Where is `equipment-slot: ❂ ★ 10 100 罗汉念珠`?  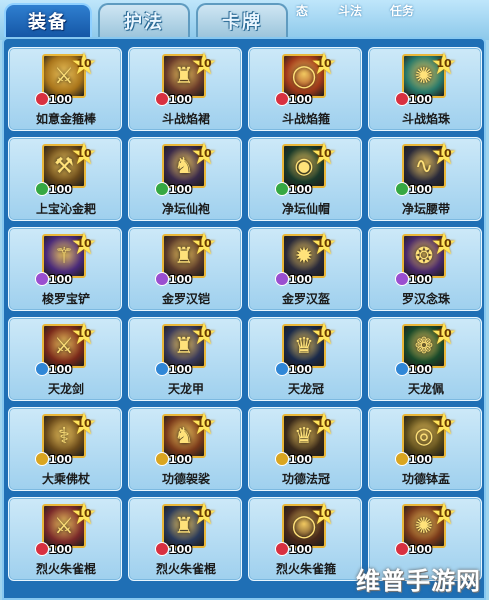
equipment-slot: ❂ ★ 10 100 罗汉念珠 is located at coordinates (425, 269).